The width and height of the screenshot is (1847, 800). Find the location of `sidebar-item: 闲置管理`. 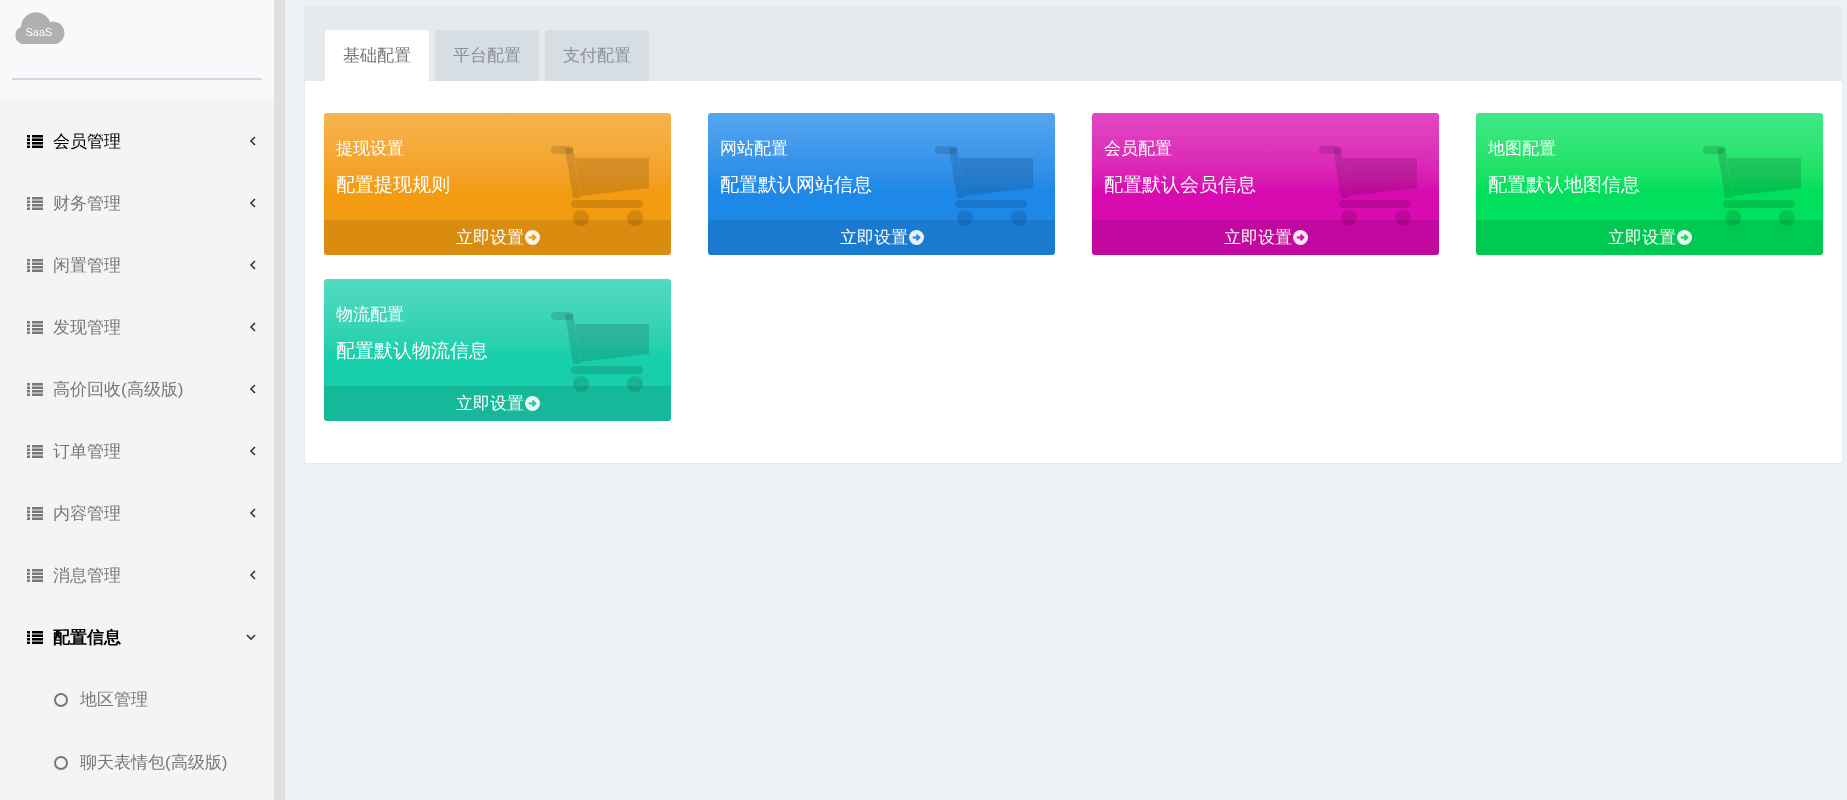

sidebar-item: 闲置管理 is located at coordinates (137, 265).